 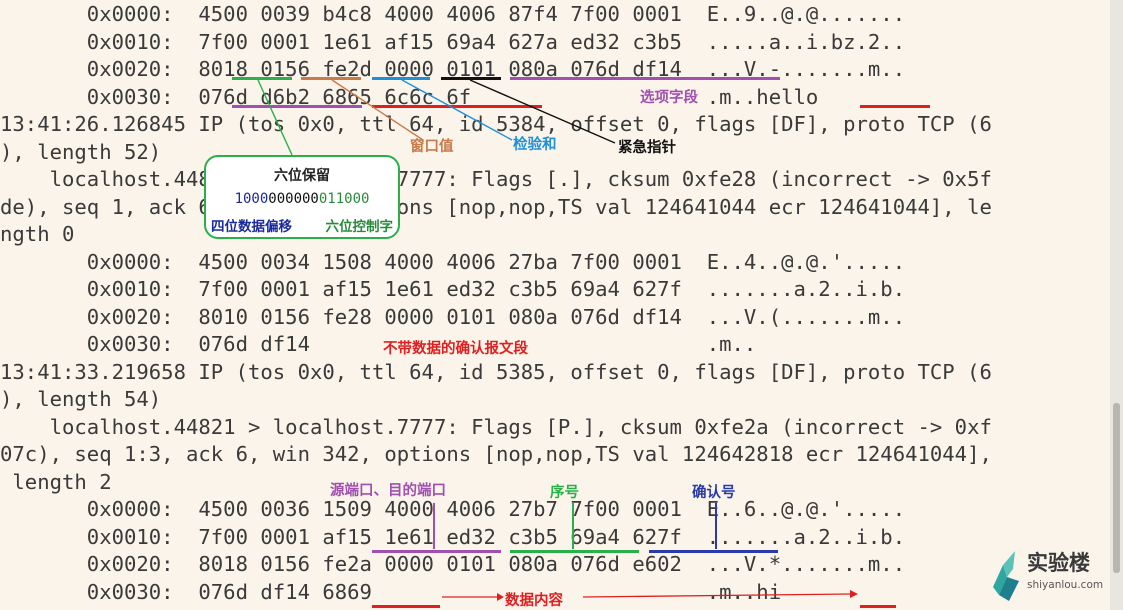 I want to click on vertical-scrollbar, so click(x=1116, y=305).